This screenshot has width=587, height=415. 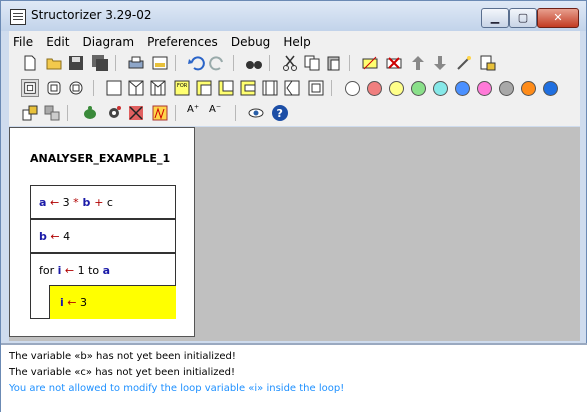 What do you see at coordinates (23, 40) in the screenshot?
I see `menu-file: File` at bounding box center [23, 40].